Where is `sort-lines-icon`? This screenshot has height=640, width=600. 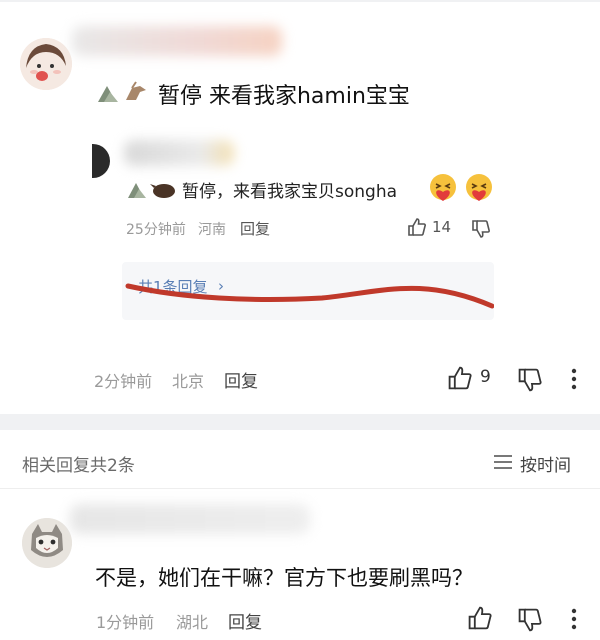 sort-lines-icon is located at coordinates (503, 462).